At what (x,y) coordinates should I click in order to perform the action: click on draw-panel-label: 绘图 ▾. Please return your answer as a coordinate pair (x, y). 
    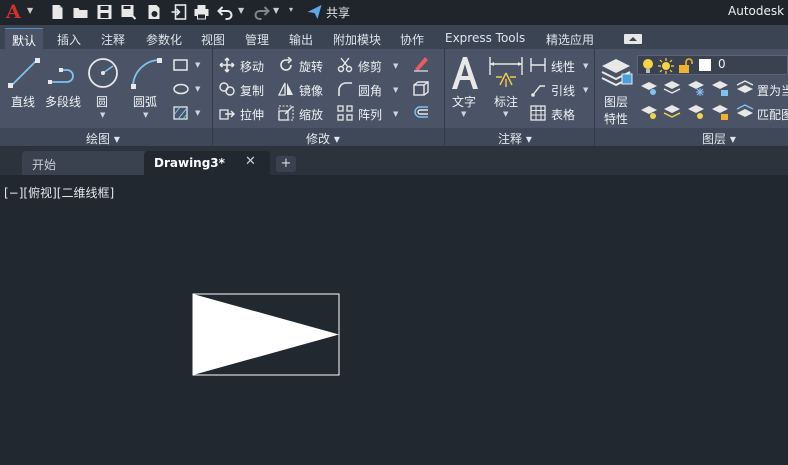
    Looking at the image, I should click on (103, 138).